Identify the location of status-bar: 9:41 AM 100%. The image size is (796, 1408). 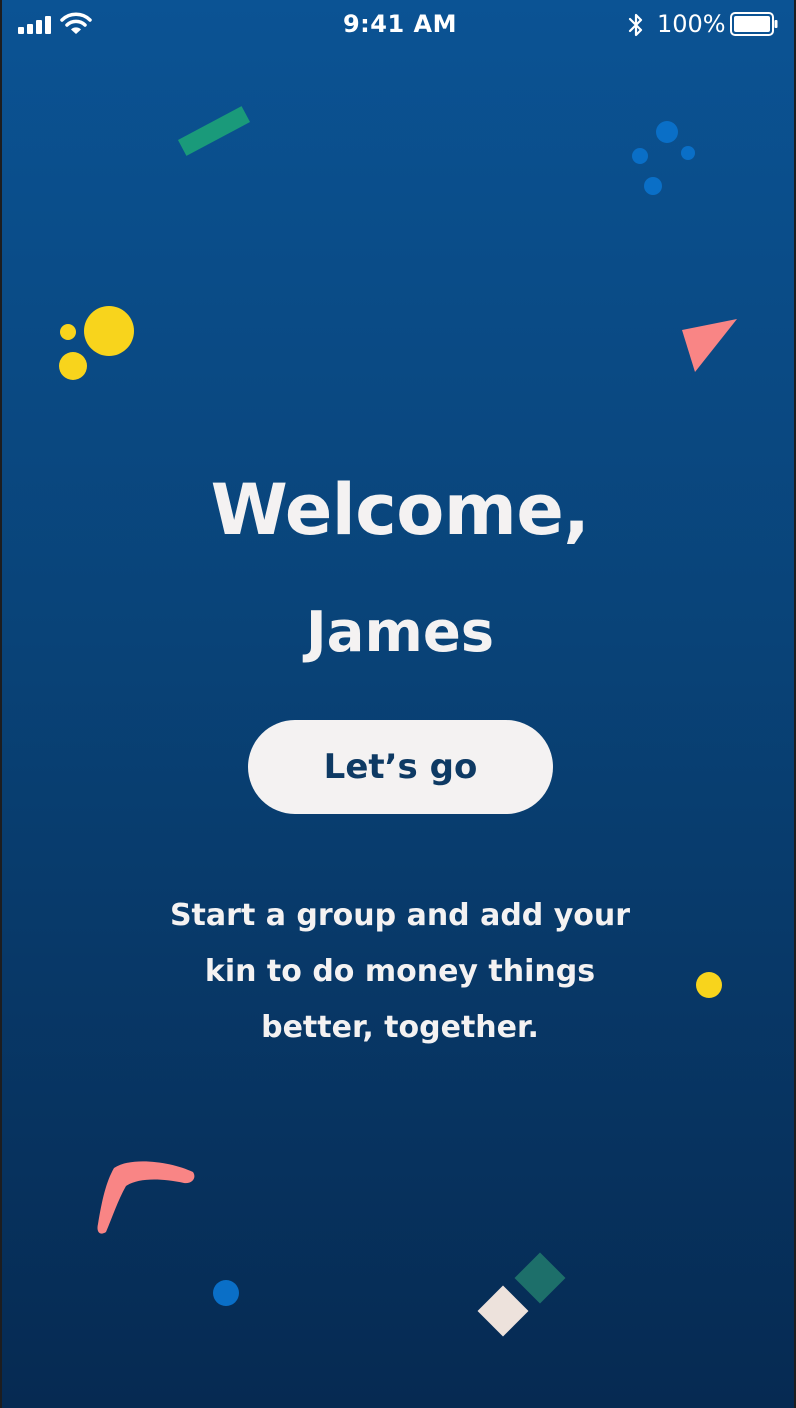
(398, 25).